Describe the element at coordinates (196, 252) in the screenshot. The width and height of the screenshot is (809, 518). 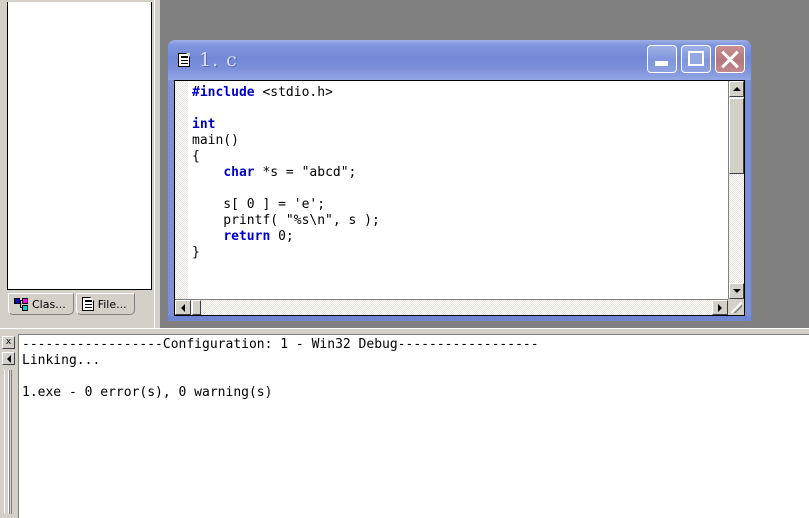
I see `code-line: }` at that location.